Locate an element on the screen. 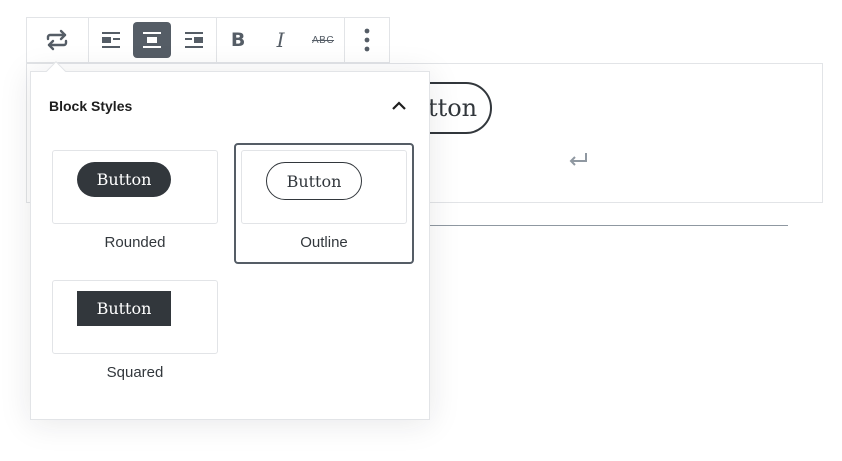  align-center-icon is located at coordinates (152, 40).